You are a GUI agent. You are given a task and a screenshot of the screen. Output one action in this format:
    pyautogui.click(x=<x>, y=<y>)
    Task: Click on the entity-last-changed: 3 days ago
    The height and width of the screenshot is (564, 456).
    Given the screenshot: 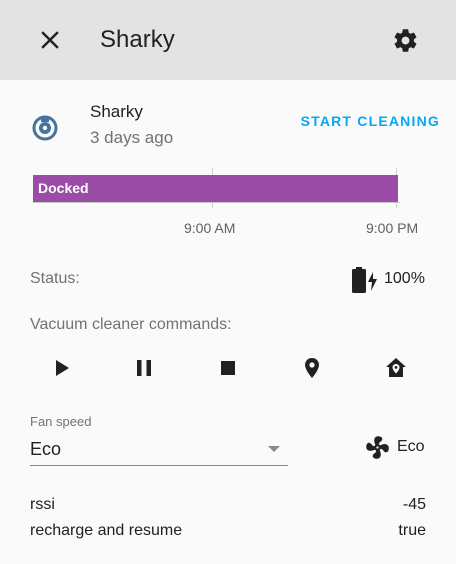 What is the action you would take?
    pyautogui.click(x=132, y=137)
    